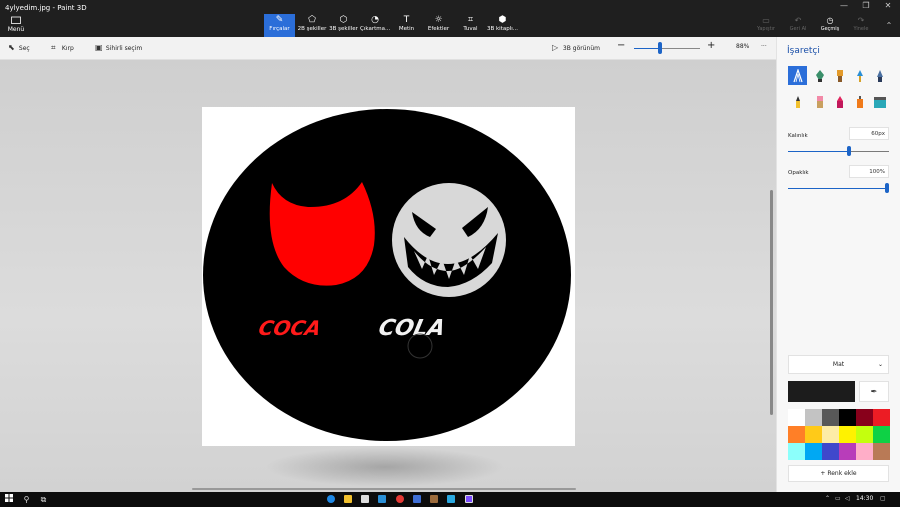  I want to click on thickness-slider-track, so click(838, 151).